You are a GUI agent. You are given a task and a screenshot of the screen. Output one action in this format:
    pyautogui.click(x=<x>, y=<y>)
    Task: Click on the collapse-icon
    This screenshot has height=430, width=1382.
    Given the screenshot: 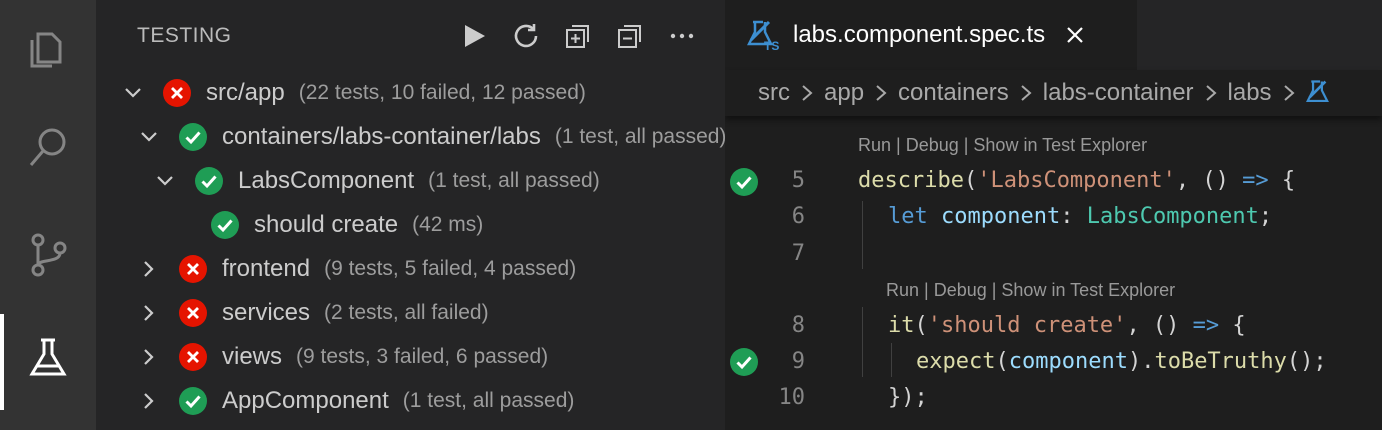 What is the action you would take?
    pyautogui.click(x=630, y=36)
    